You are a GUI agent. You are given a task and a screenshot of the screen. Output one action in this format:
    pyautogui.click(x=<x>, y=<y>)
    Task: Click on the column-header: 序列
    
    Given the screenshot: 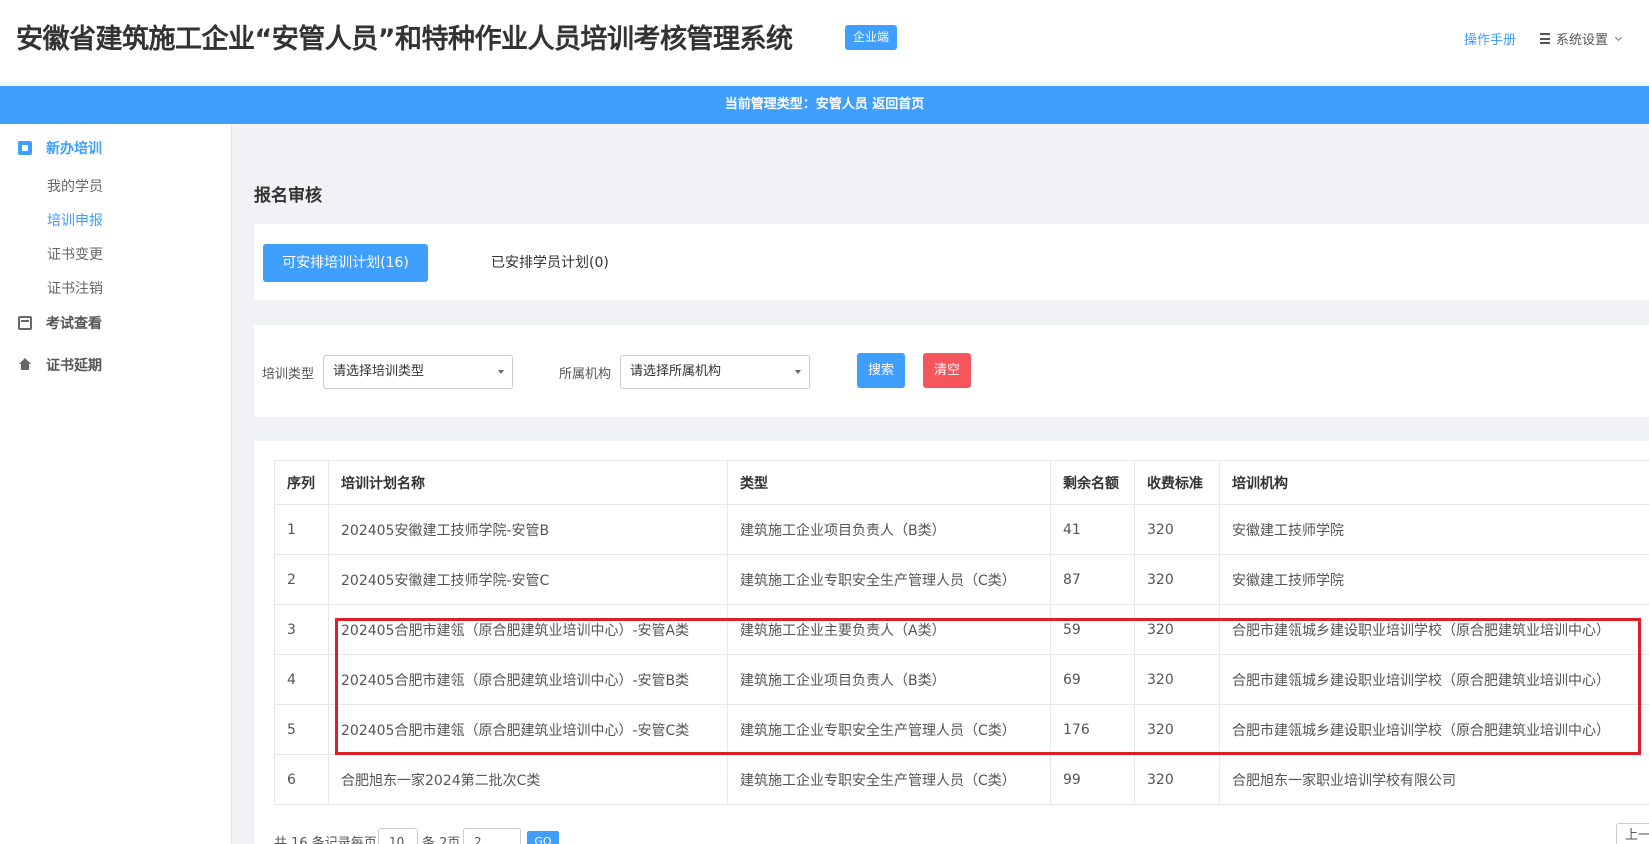 What is the action you would take?
    pyautogui.click(x=301, y=482)
    